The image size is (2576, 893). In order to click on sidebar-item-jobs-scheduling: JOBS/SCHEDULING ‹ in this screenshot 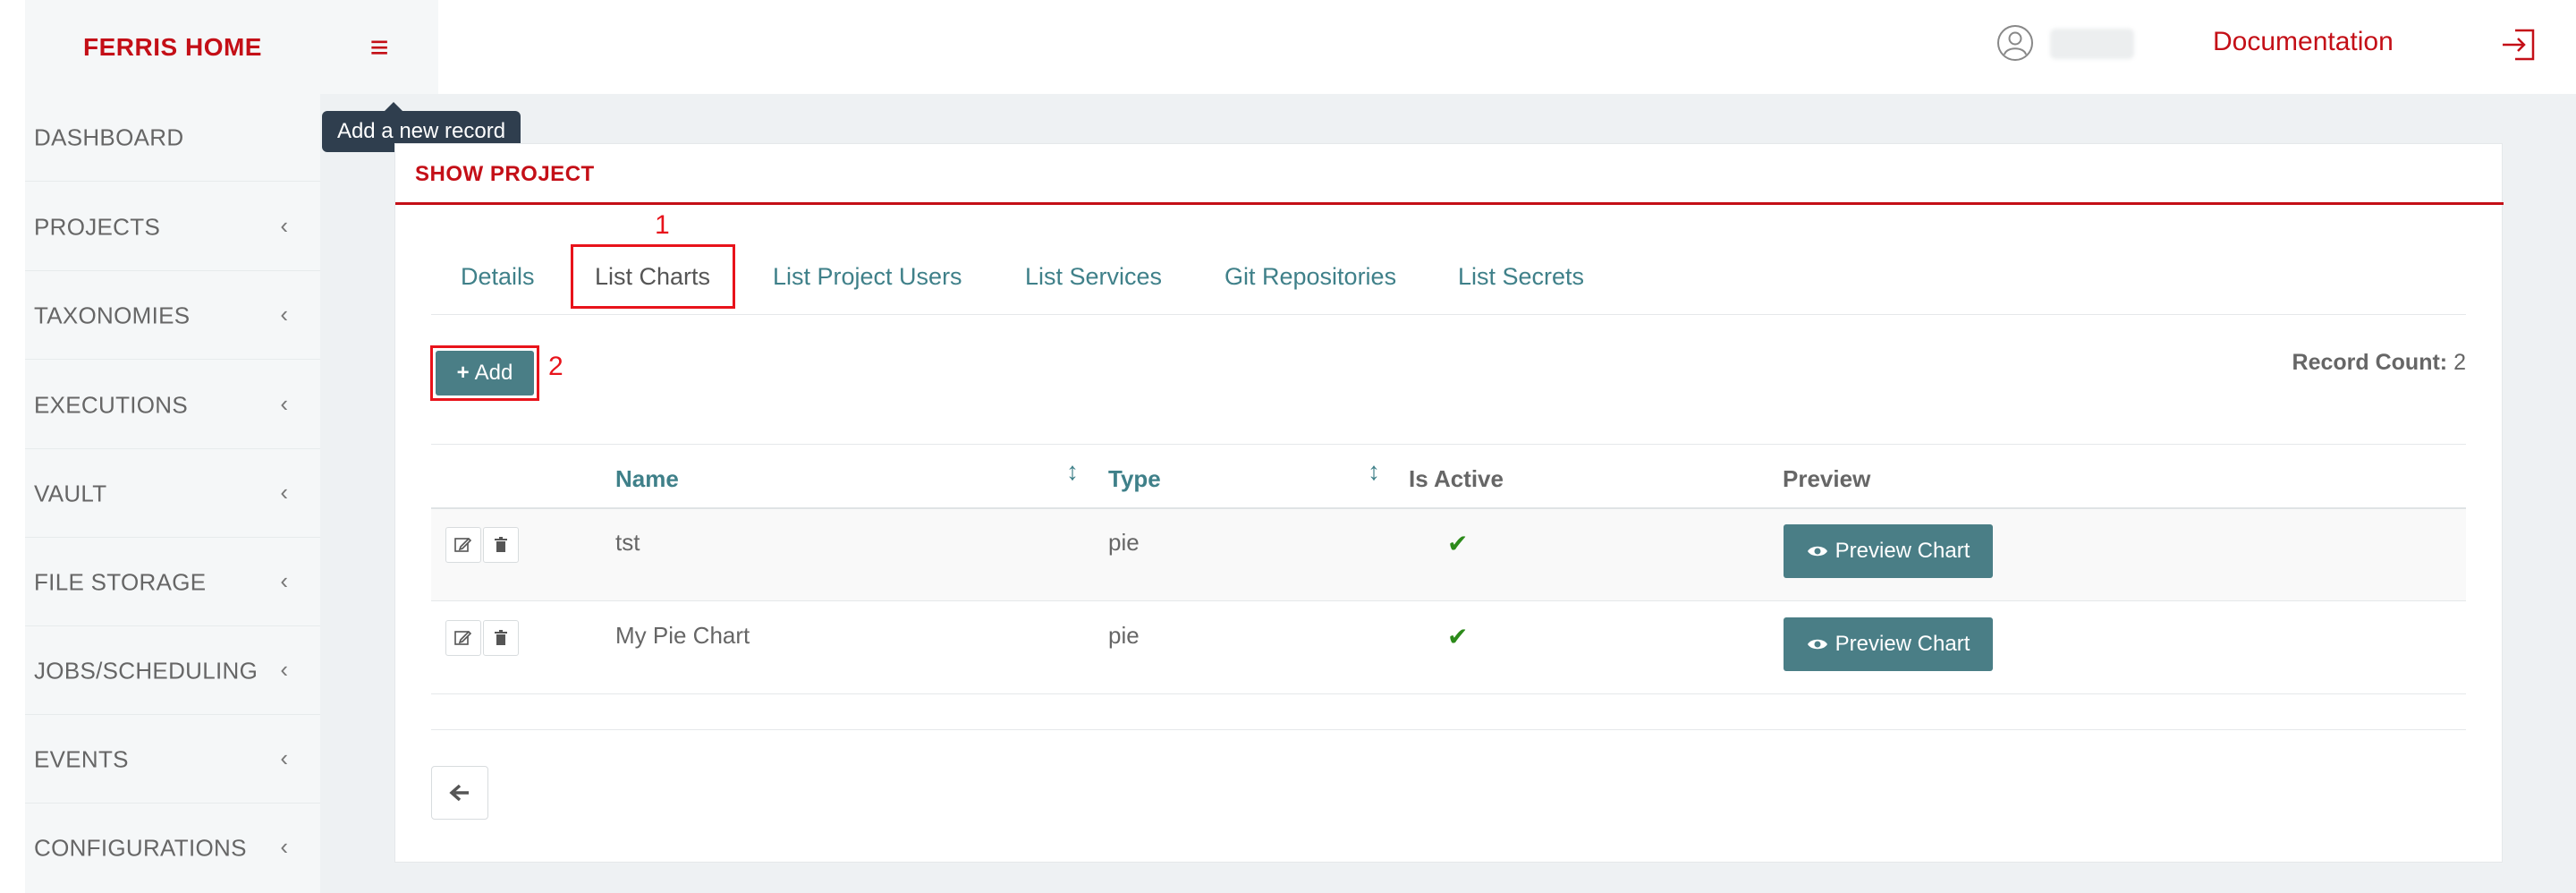, I will do `click(172, 671)`.